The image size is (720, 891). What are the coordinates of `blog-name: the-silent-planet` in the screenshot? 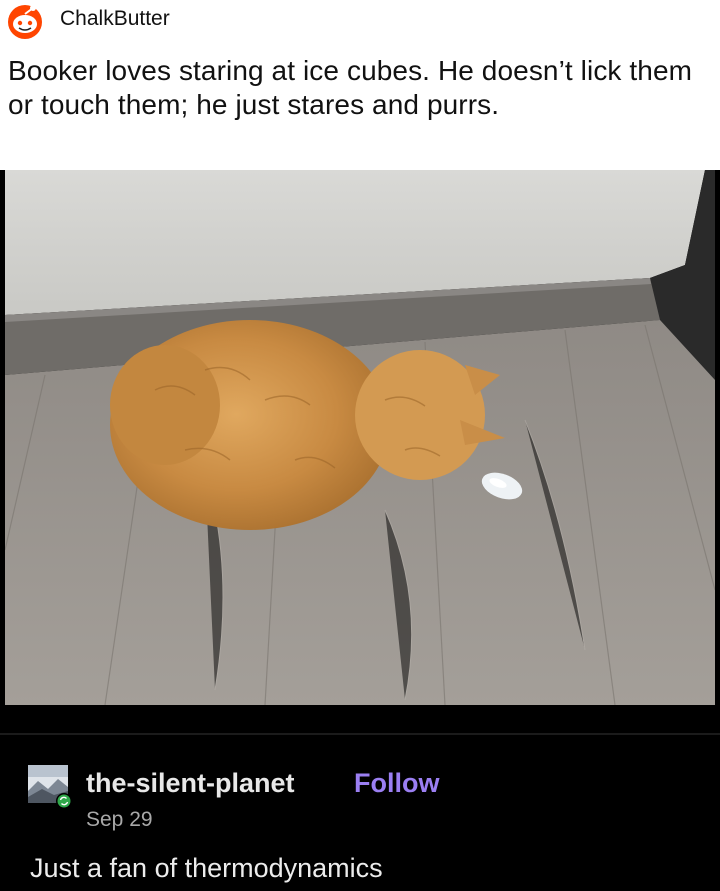 It's located at (190, 783).